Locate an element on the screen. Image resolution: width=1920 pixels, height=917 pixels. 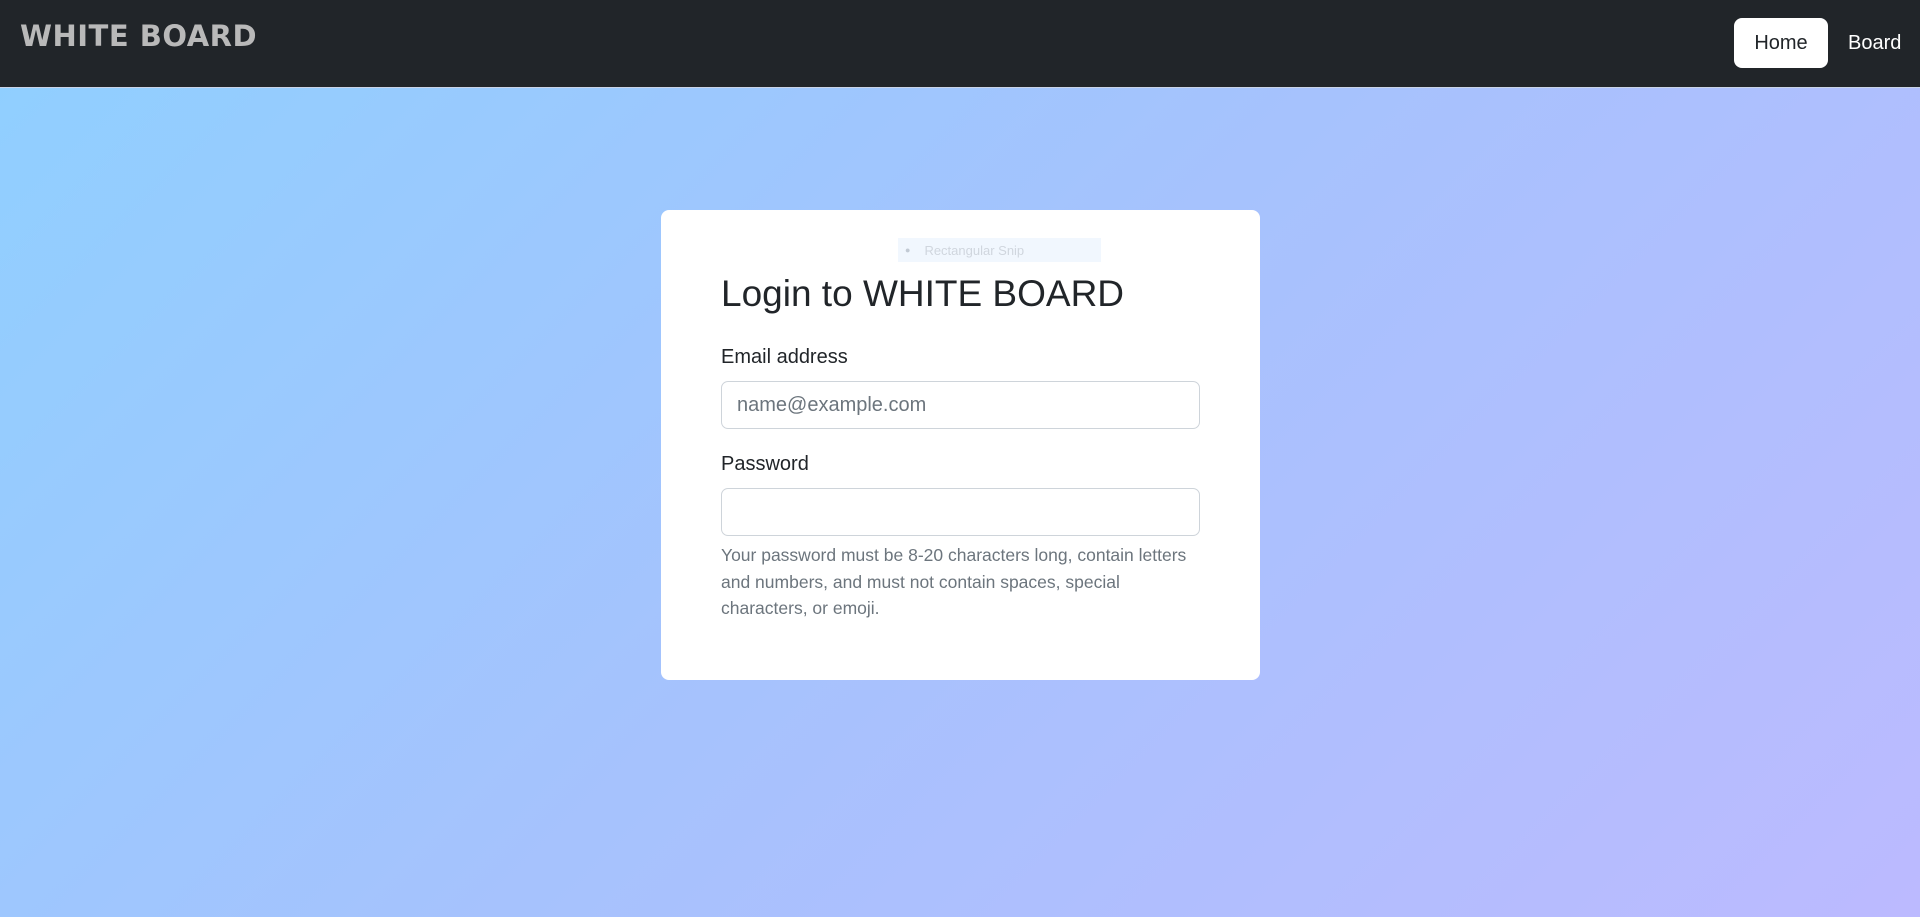
page-title: Login to WHITE BOARD is located at coordinates (923, 293).